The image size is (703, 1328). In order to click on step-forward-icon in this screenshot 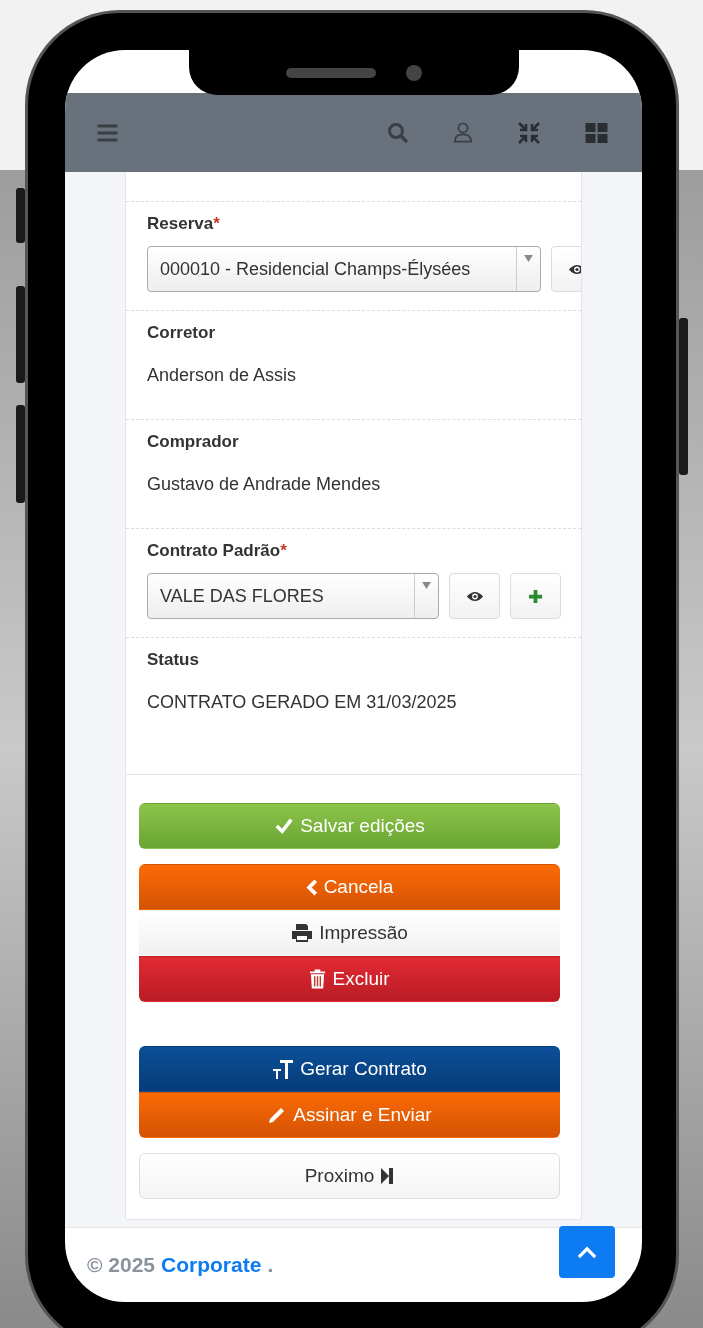, I will do `click(387, 1176)`.